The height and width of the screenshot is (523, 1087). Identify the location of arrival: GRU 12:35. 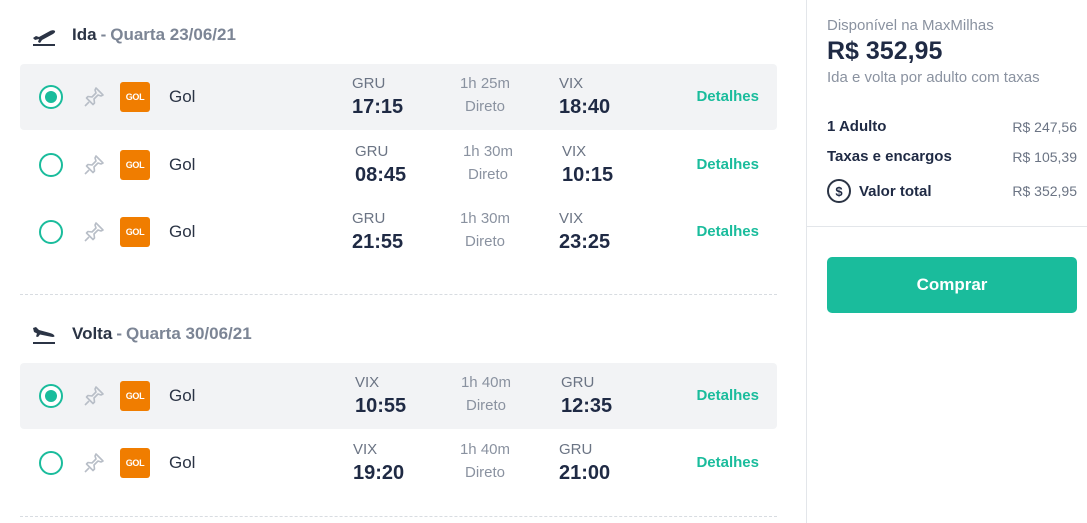
(586, 397).